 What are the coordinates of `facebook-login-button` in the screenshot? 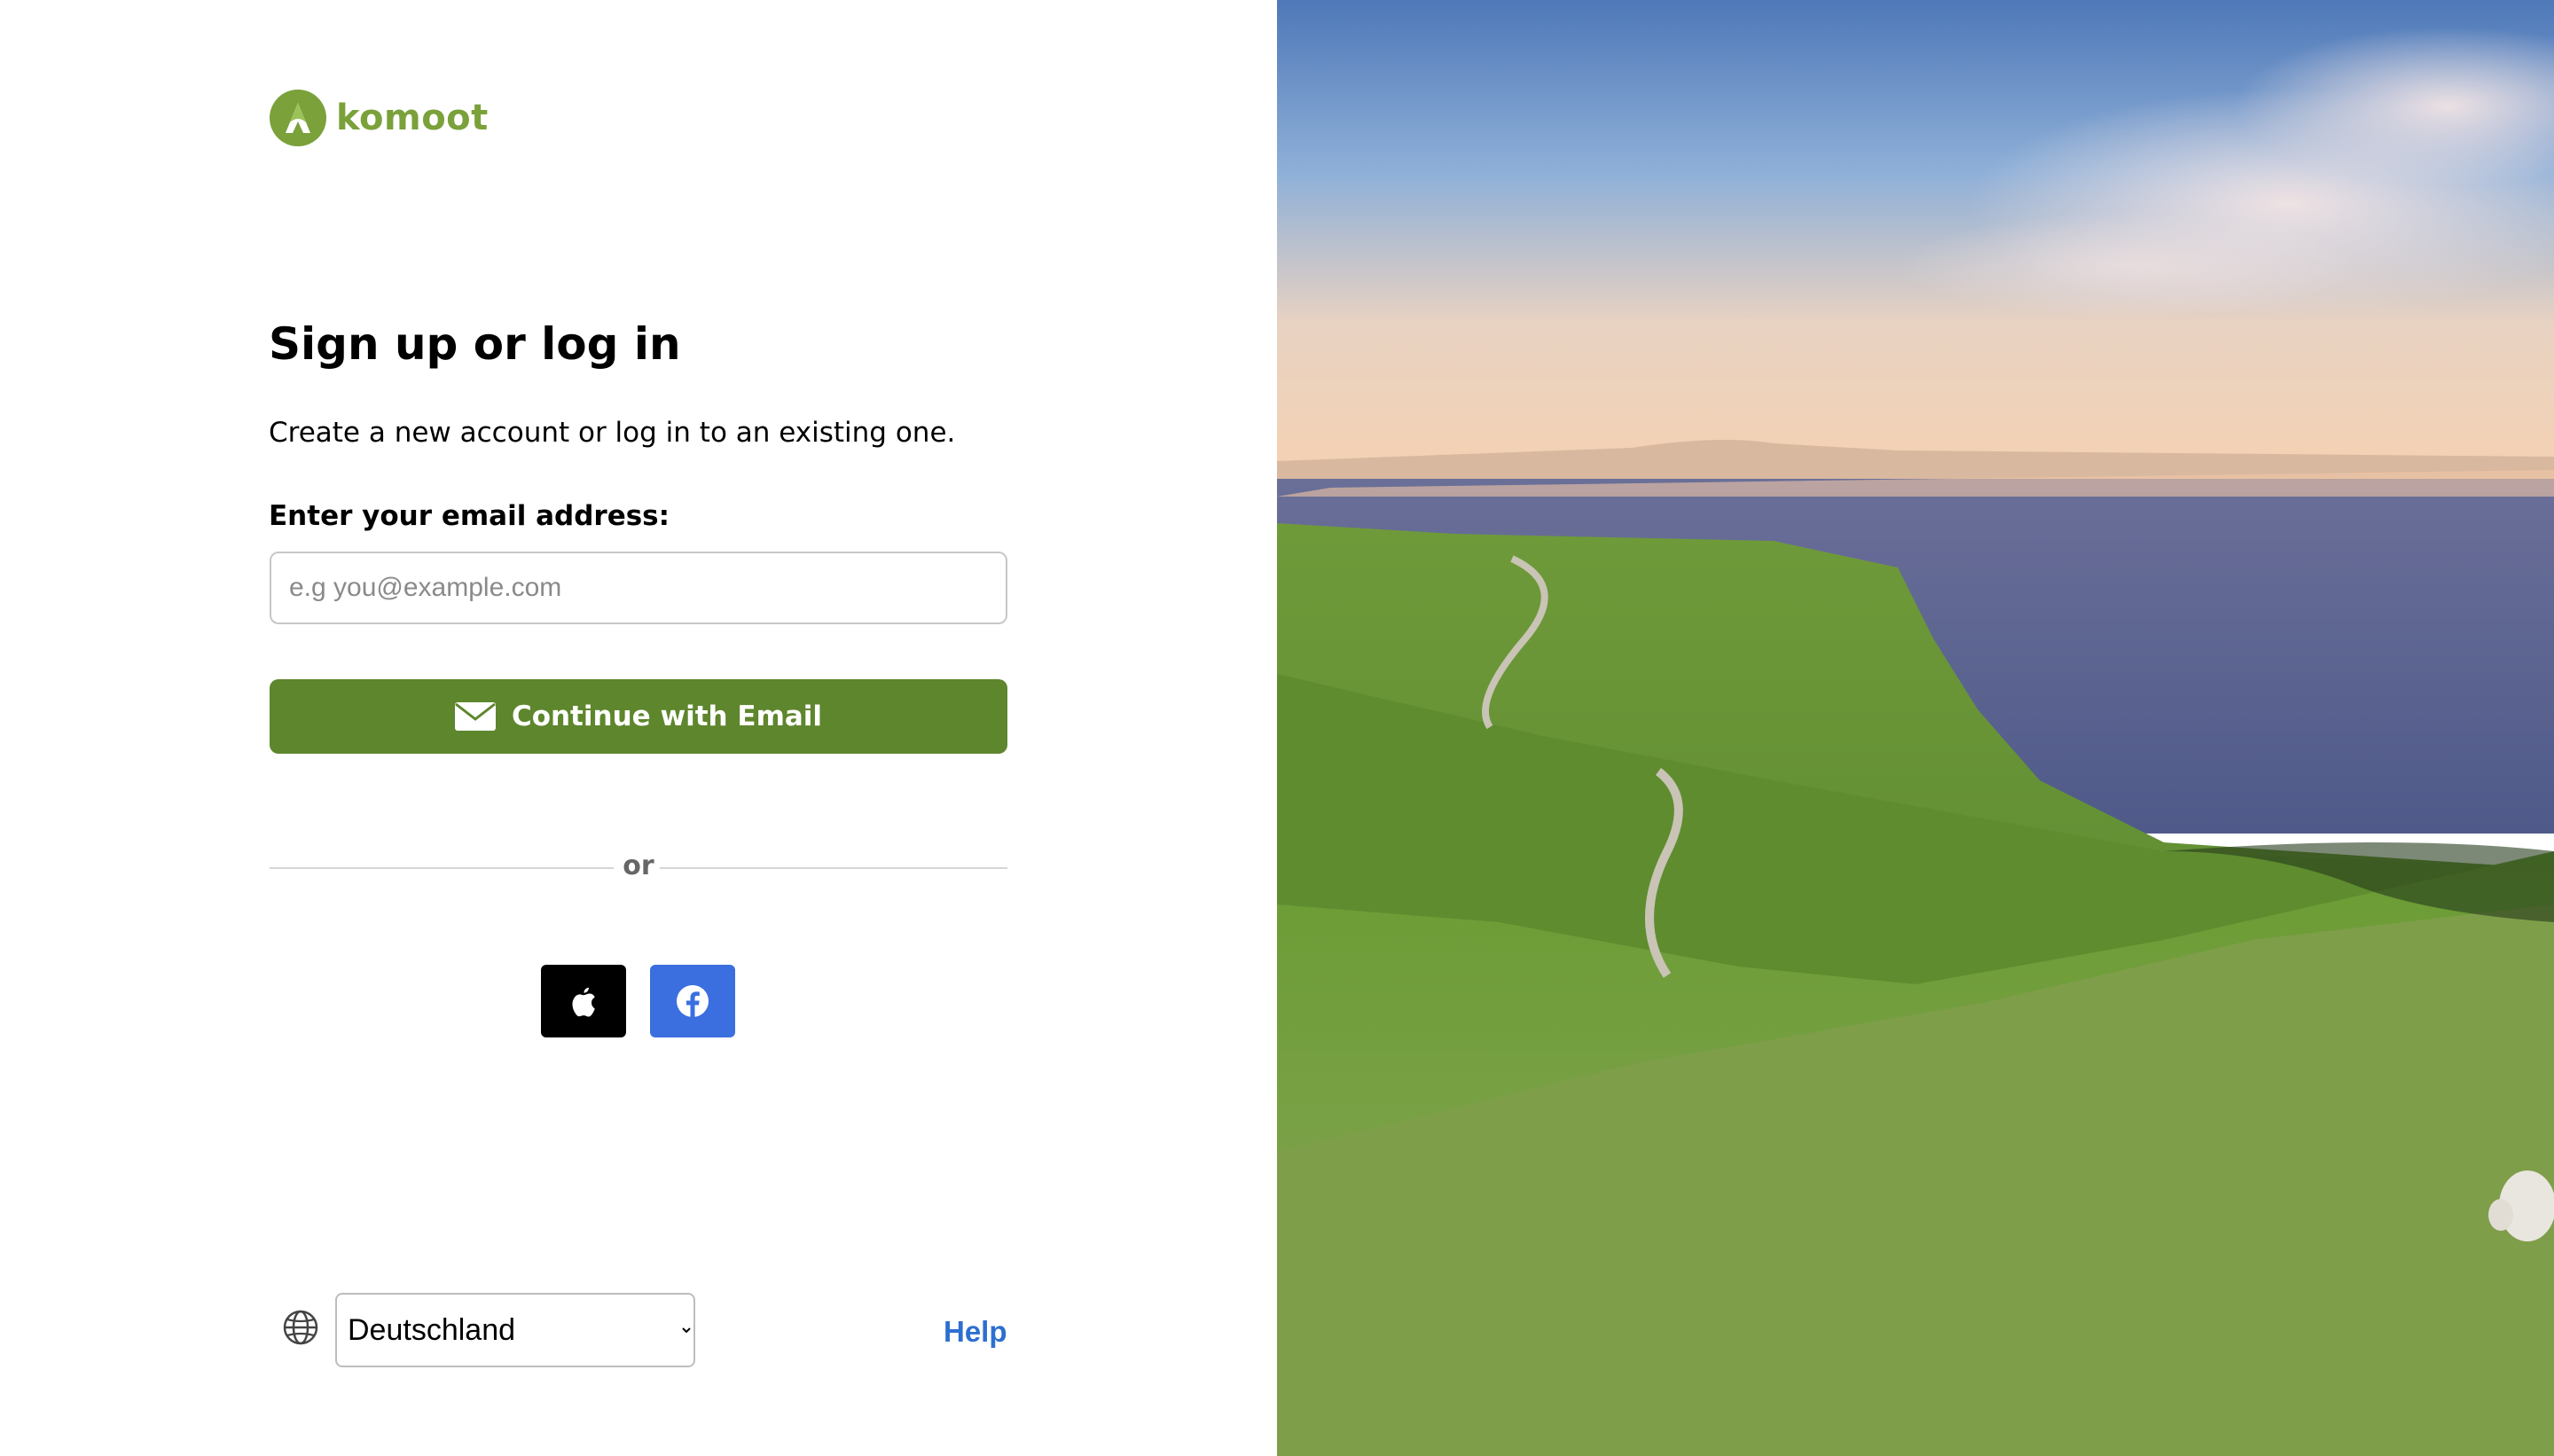 It's located at (692, 1001).